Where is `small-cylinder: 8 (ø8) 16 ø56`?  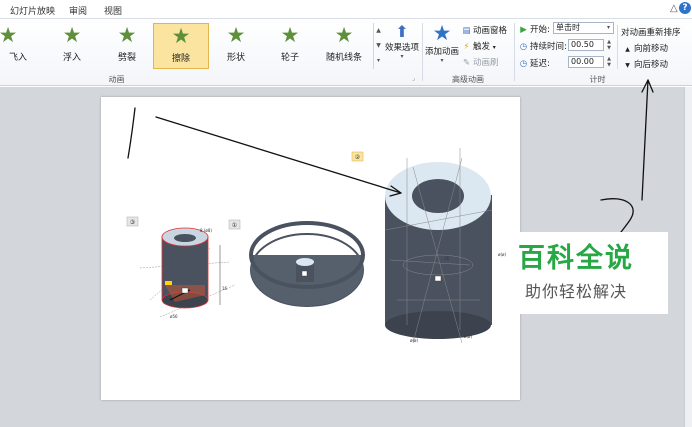 small-cylinder: 8 (ø8) 16 ø56 is located at coordinates (187, 273).